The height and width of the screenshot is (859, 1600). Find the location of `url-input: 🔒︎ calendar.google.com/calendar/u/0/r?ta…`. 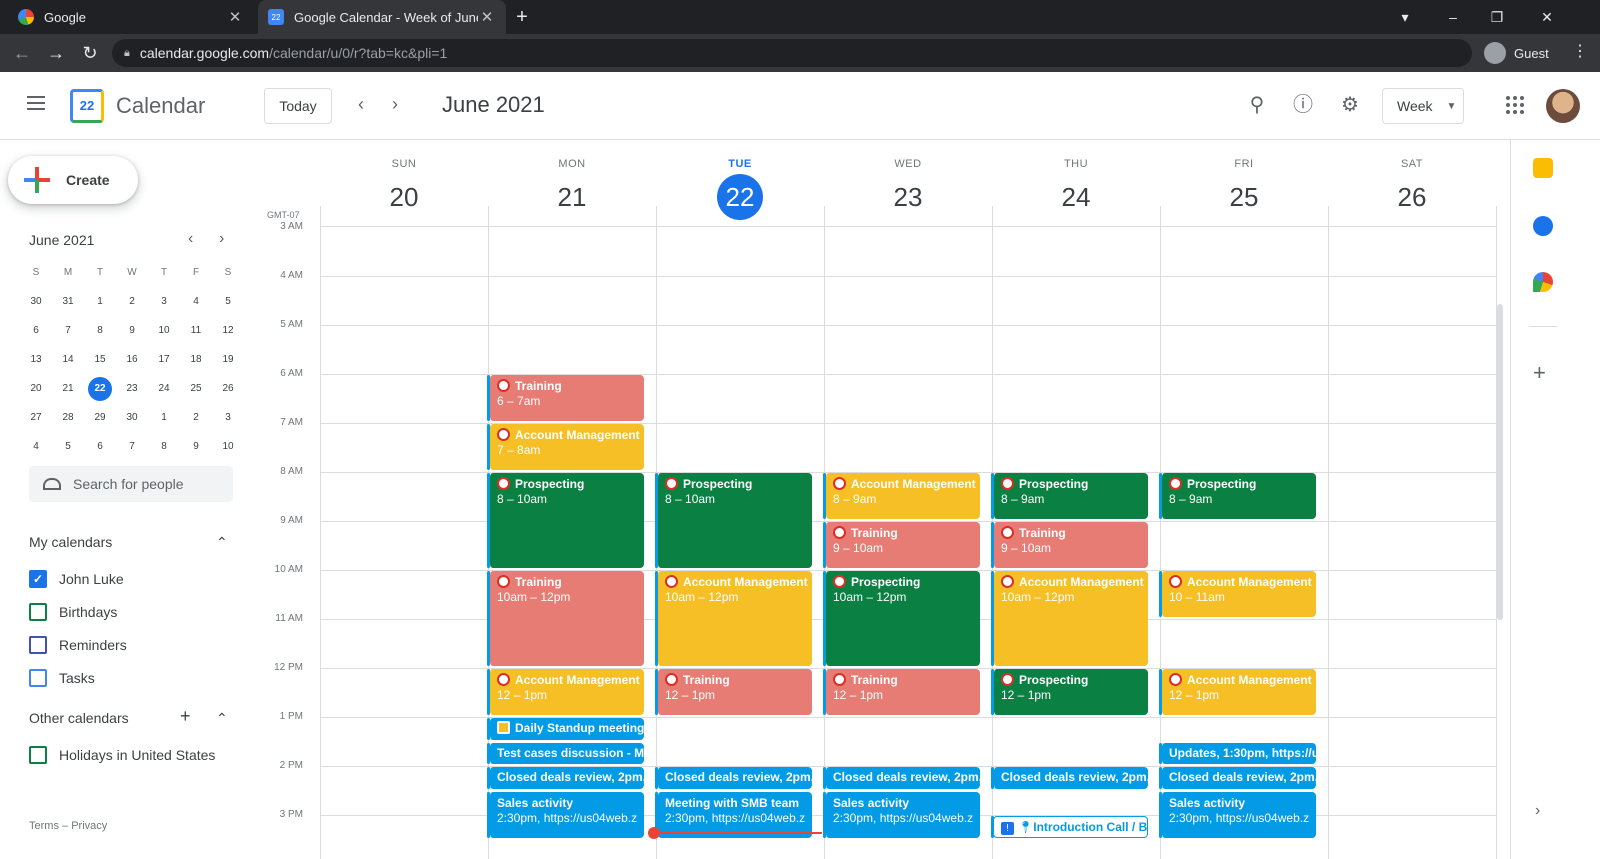

url-input: 🔒︎ calendar.google.com/calendar/u/0/r?ta… is located at coordinates (792, 53).